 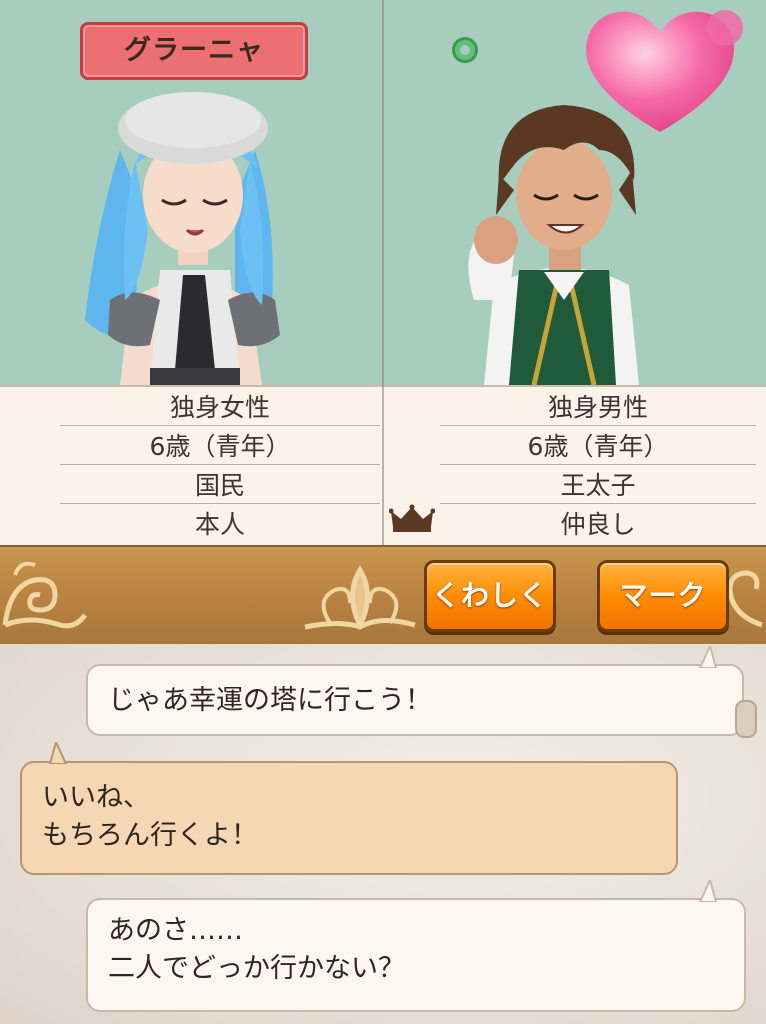 I want to click on right-stat-status: 独身男性, so click(x=598, y=406).